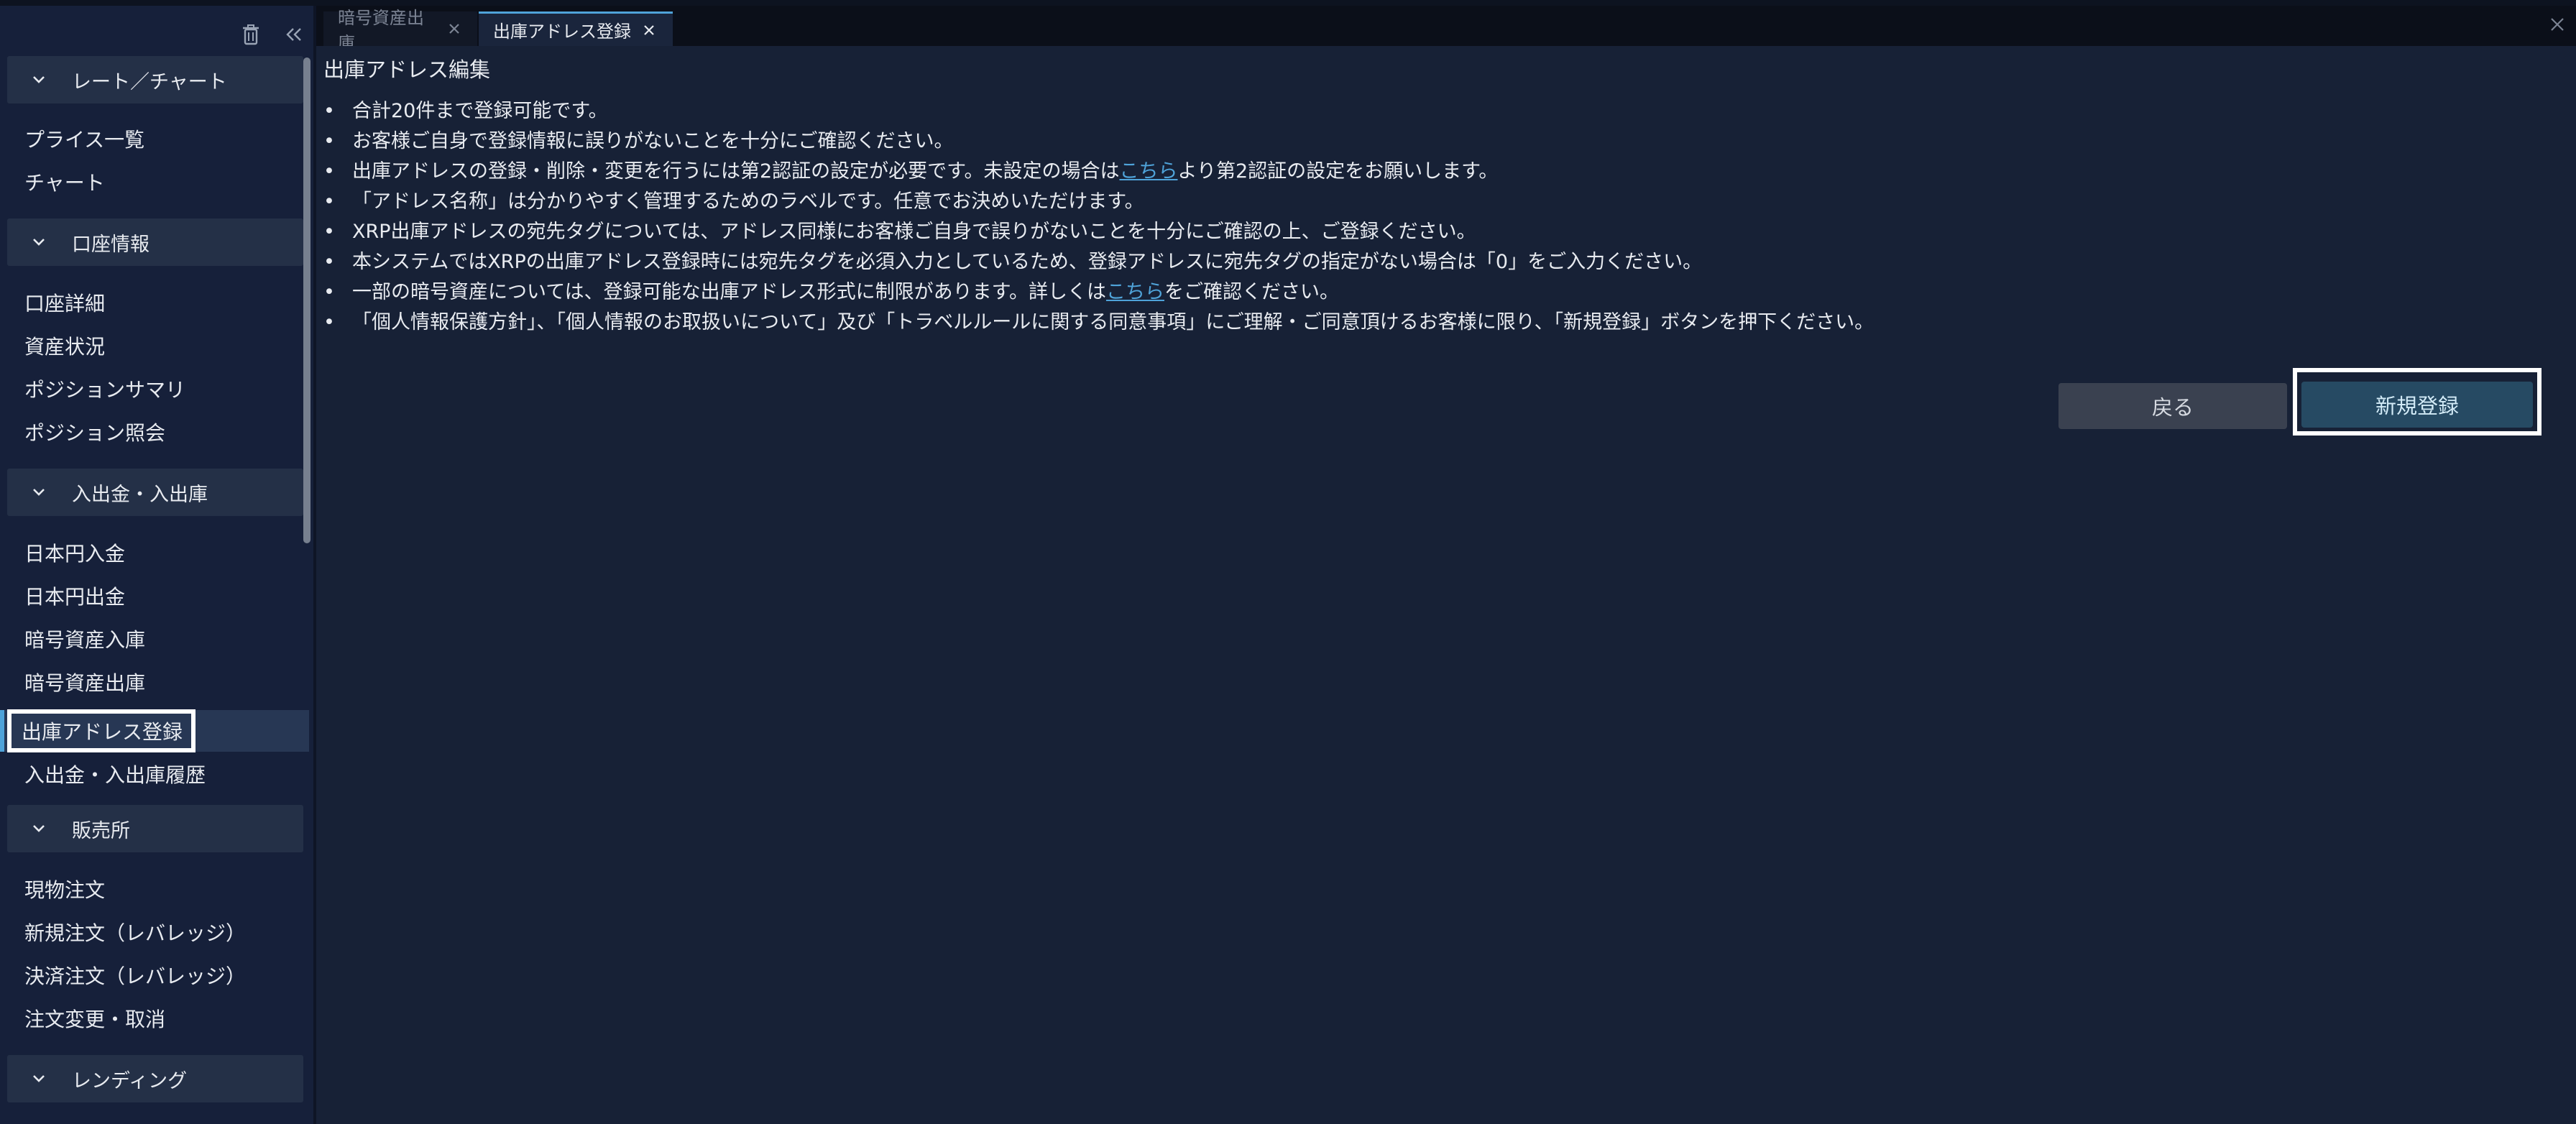 Image resolution: width=2576 pixels, height=1124 pixels. Describe the element at coordinates (480, 111) in the screenshot. I see `note-text: 合計20件まで登録可能です。` at that location.